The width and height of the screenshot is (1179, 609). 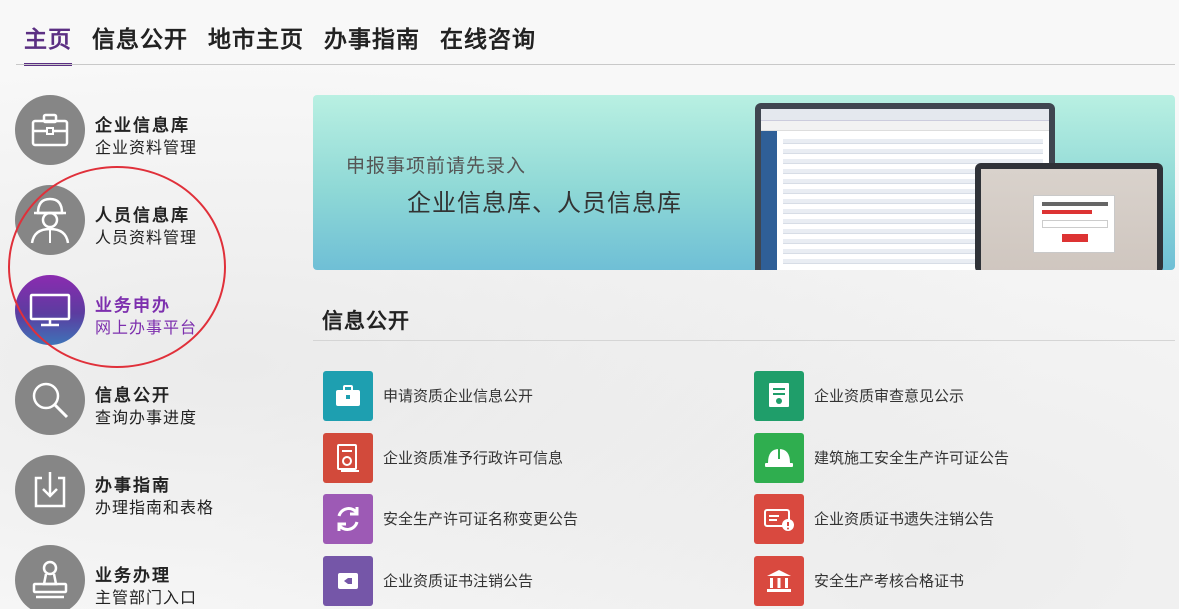 I want to click on sidebar-item-subtitle: 人员资料管理, so click(x=146, y=237).